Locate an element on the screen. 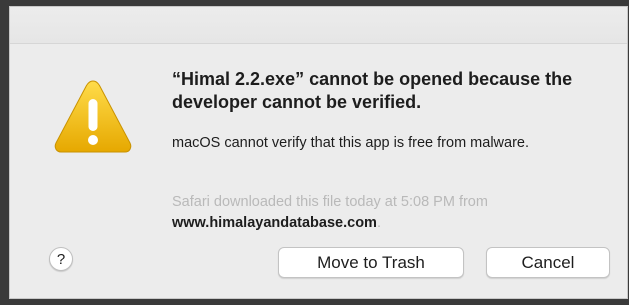 Image resolution: width=629 pixels, height=305 pixels. cancel-button: Cancel is located at coordinates (548, 262).